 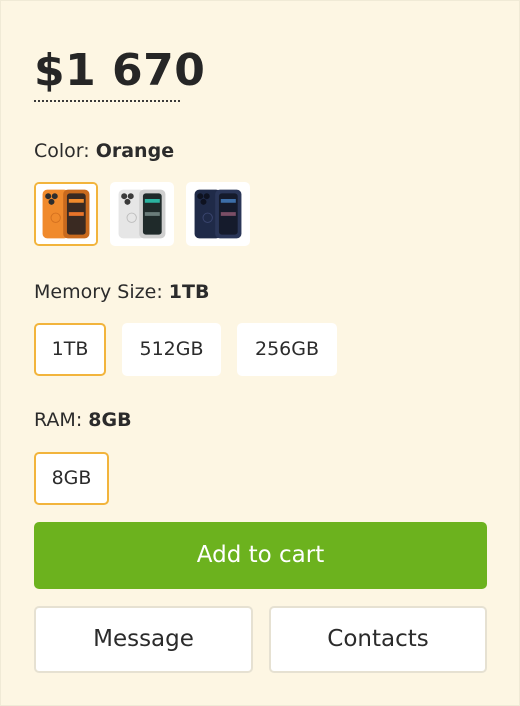 What do you see at coordinates (101, 292) in the screenshot?
I see `memory-label-text: Memory Size:` at bounding box center [101, 292].